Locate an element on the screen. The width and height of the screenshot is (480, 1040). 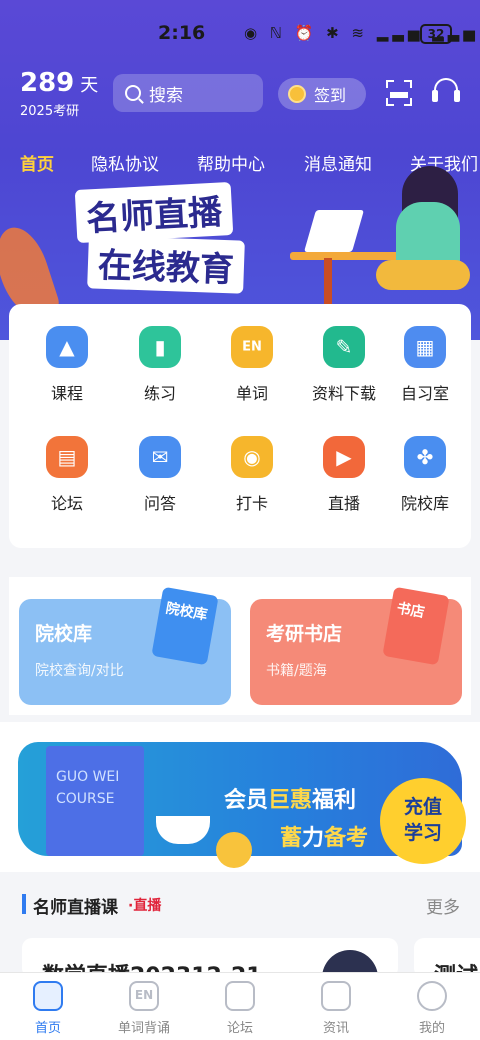
promo-book-illustration: GUO WEI COURSE is located at coordinates (95, 801).